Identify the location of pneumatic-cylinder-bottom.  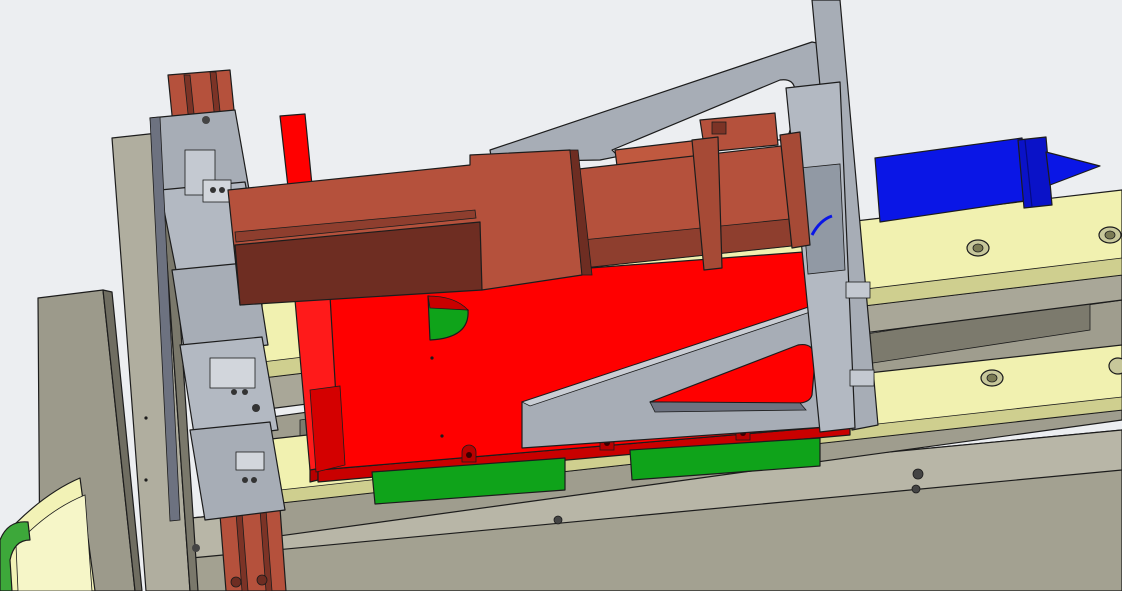
(253, 549).